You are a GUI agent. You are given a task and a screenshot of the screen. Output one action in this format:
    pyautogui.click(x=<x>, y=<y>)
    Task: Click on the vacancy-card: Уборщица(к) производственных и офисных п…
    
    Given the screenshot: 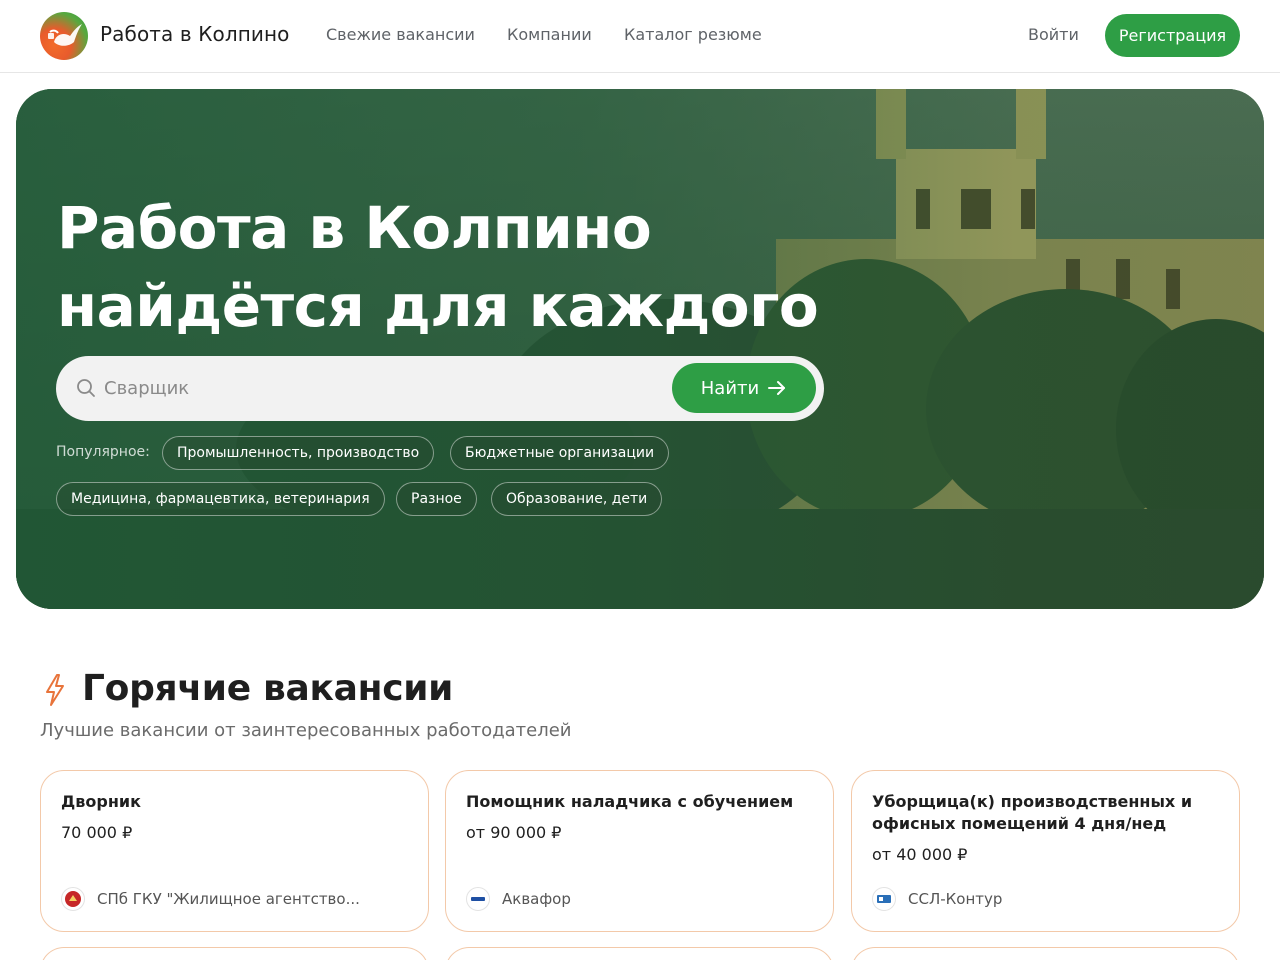 What is the action you would take?
    pyautogui.click(x=1045, y=851)
    